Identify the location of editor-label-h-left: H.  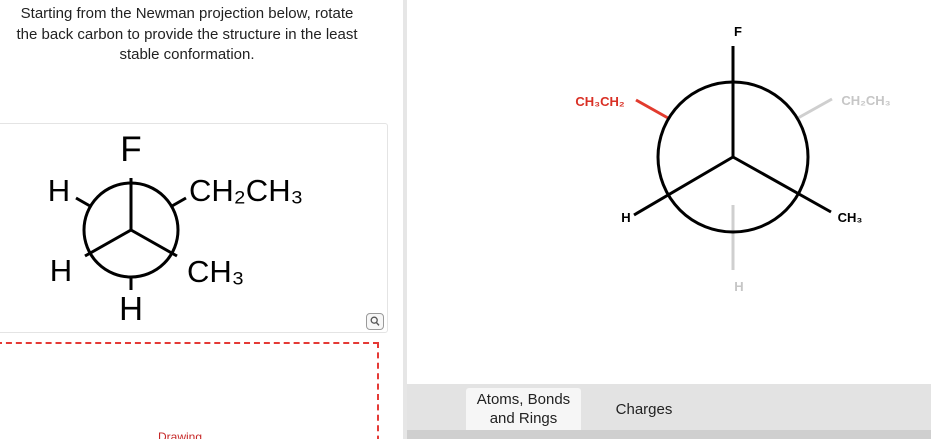
(625, 217).